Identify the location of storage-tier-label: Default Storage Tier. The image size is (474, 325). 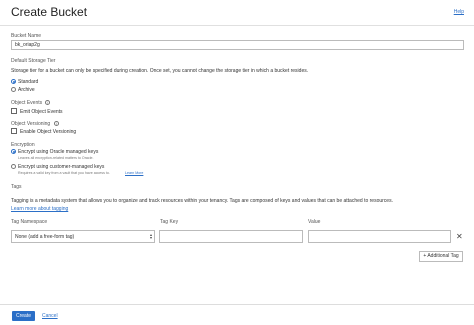
(33, 61).